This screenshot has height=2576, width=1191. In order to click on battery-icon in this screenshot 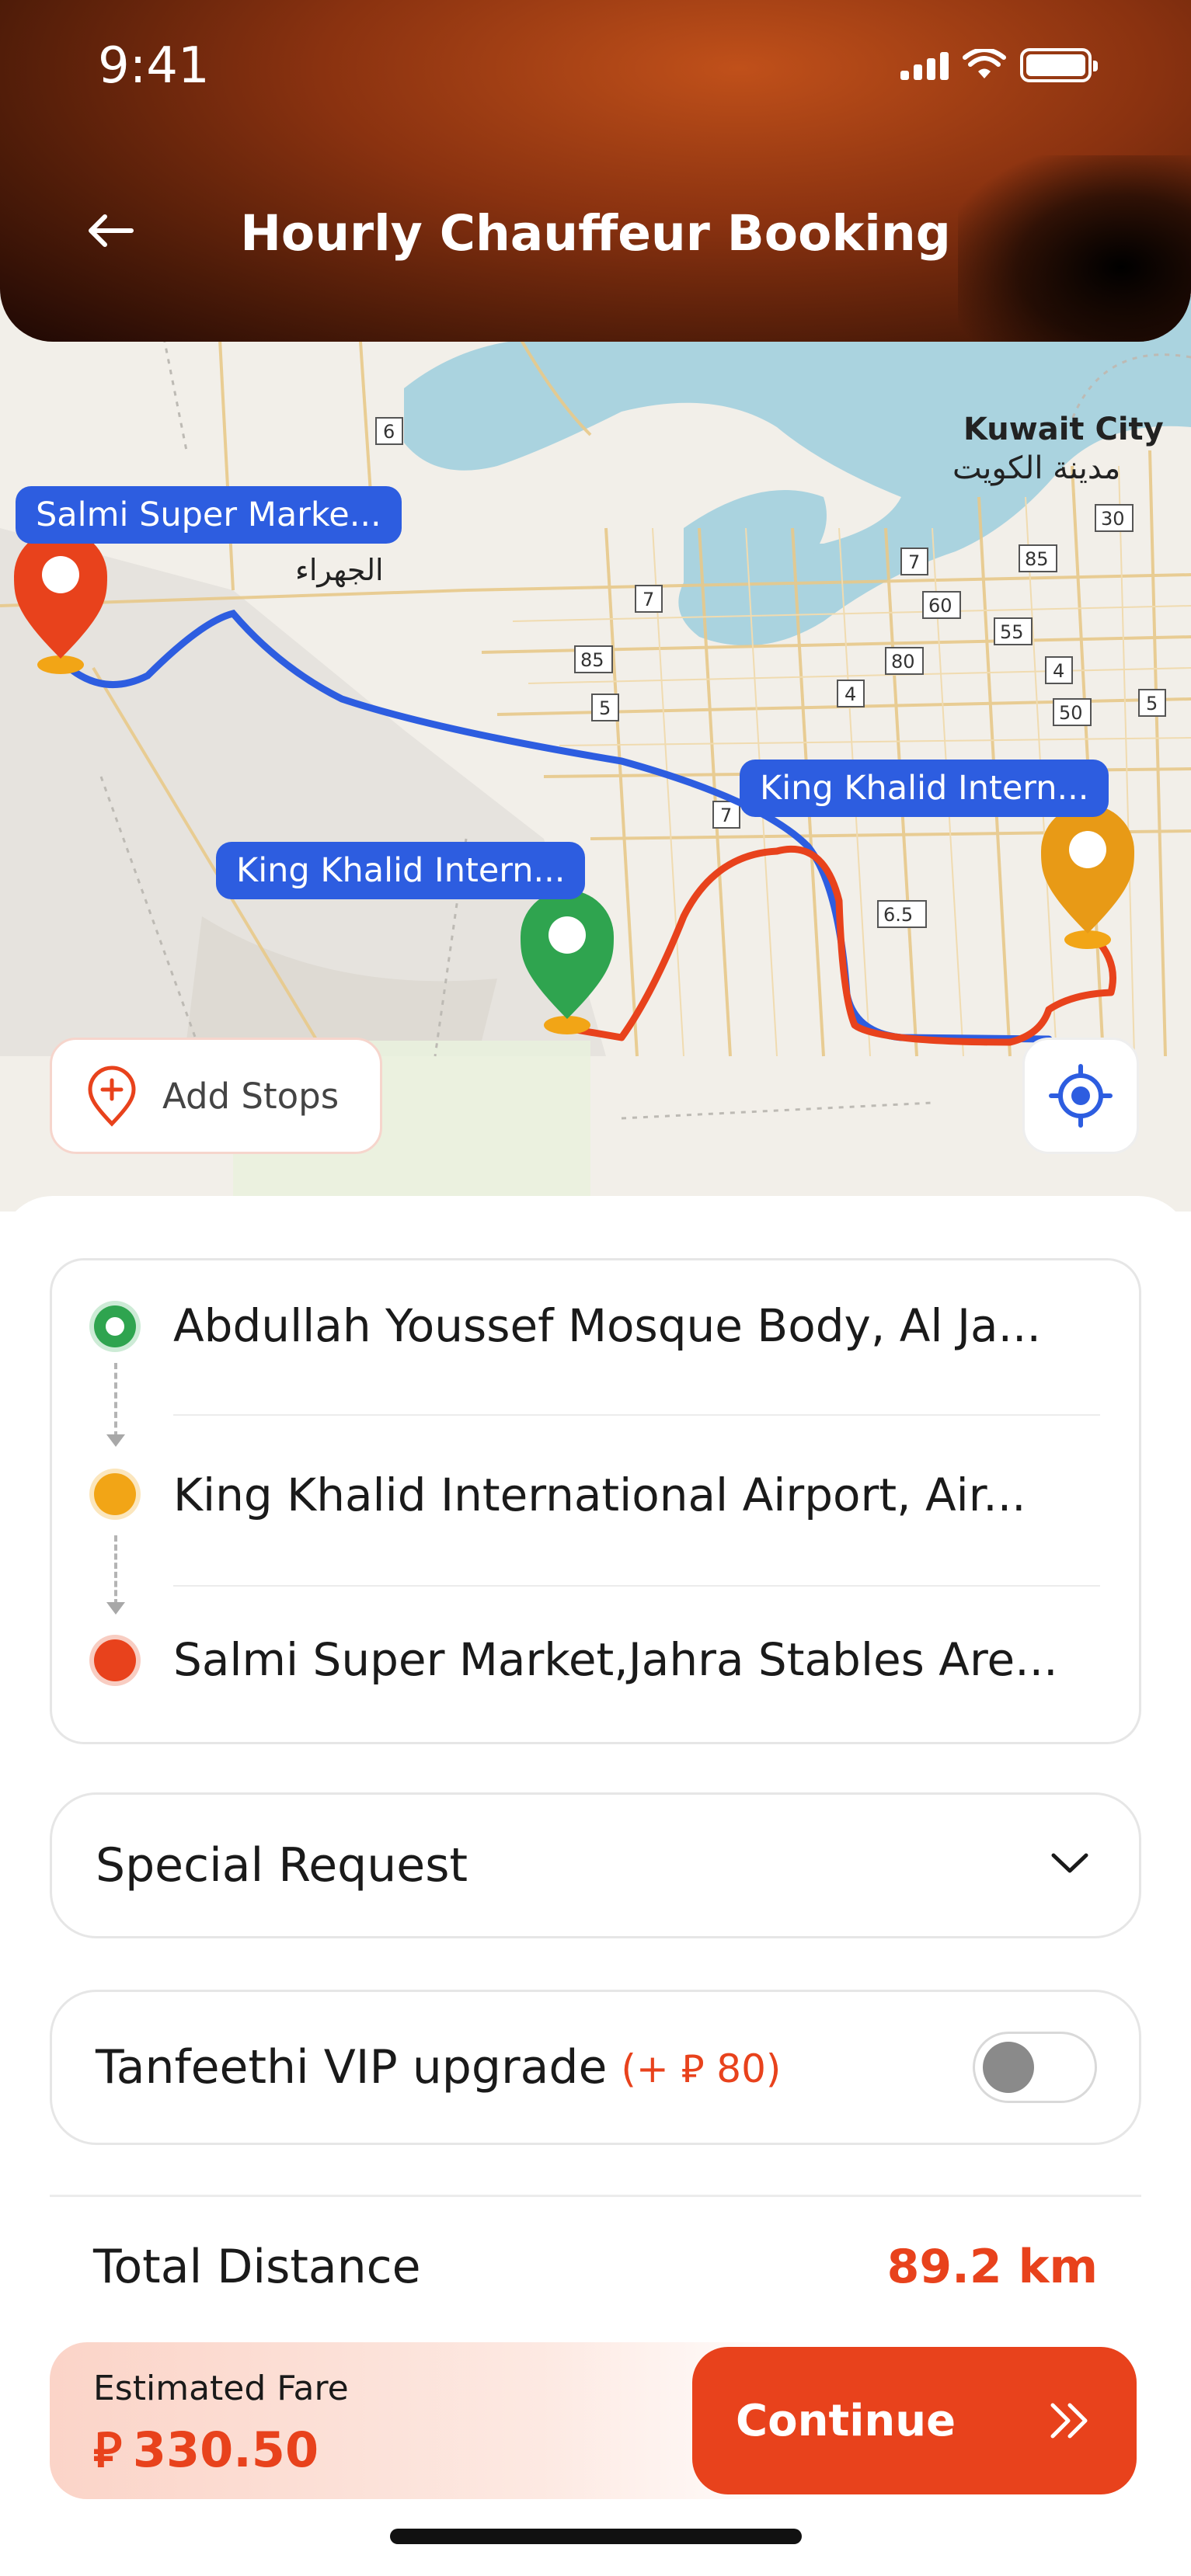, I will do `click(1059, 65)`.